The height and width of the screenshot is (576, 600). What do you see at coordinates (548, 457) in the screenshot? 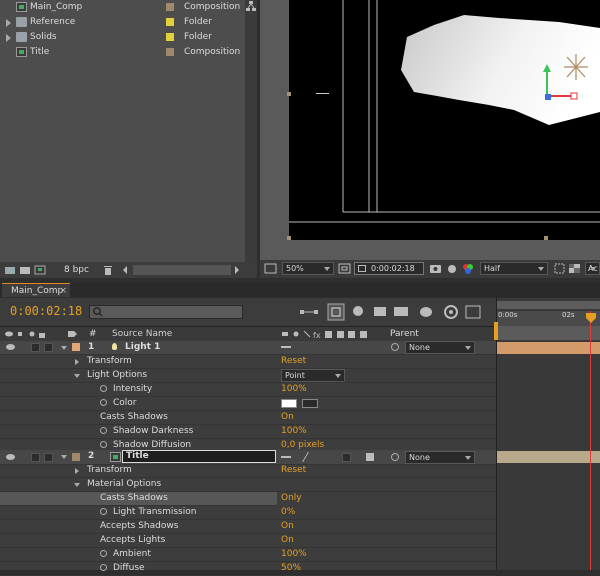
I see `layer-bar-title` at bounding box center [548, 457].